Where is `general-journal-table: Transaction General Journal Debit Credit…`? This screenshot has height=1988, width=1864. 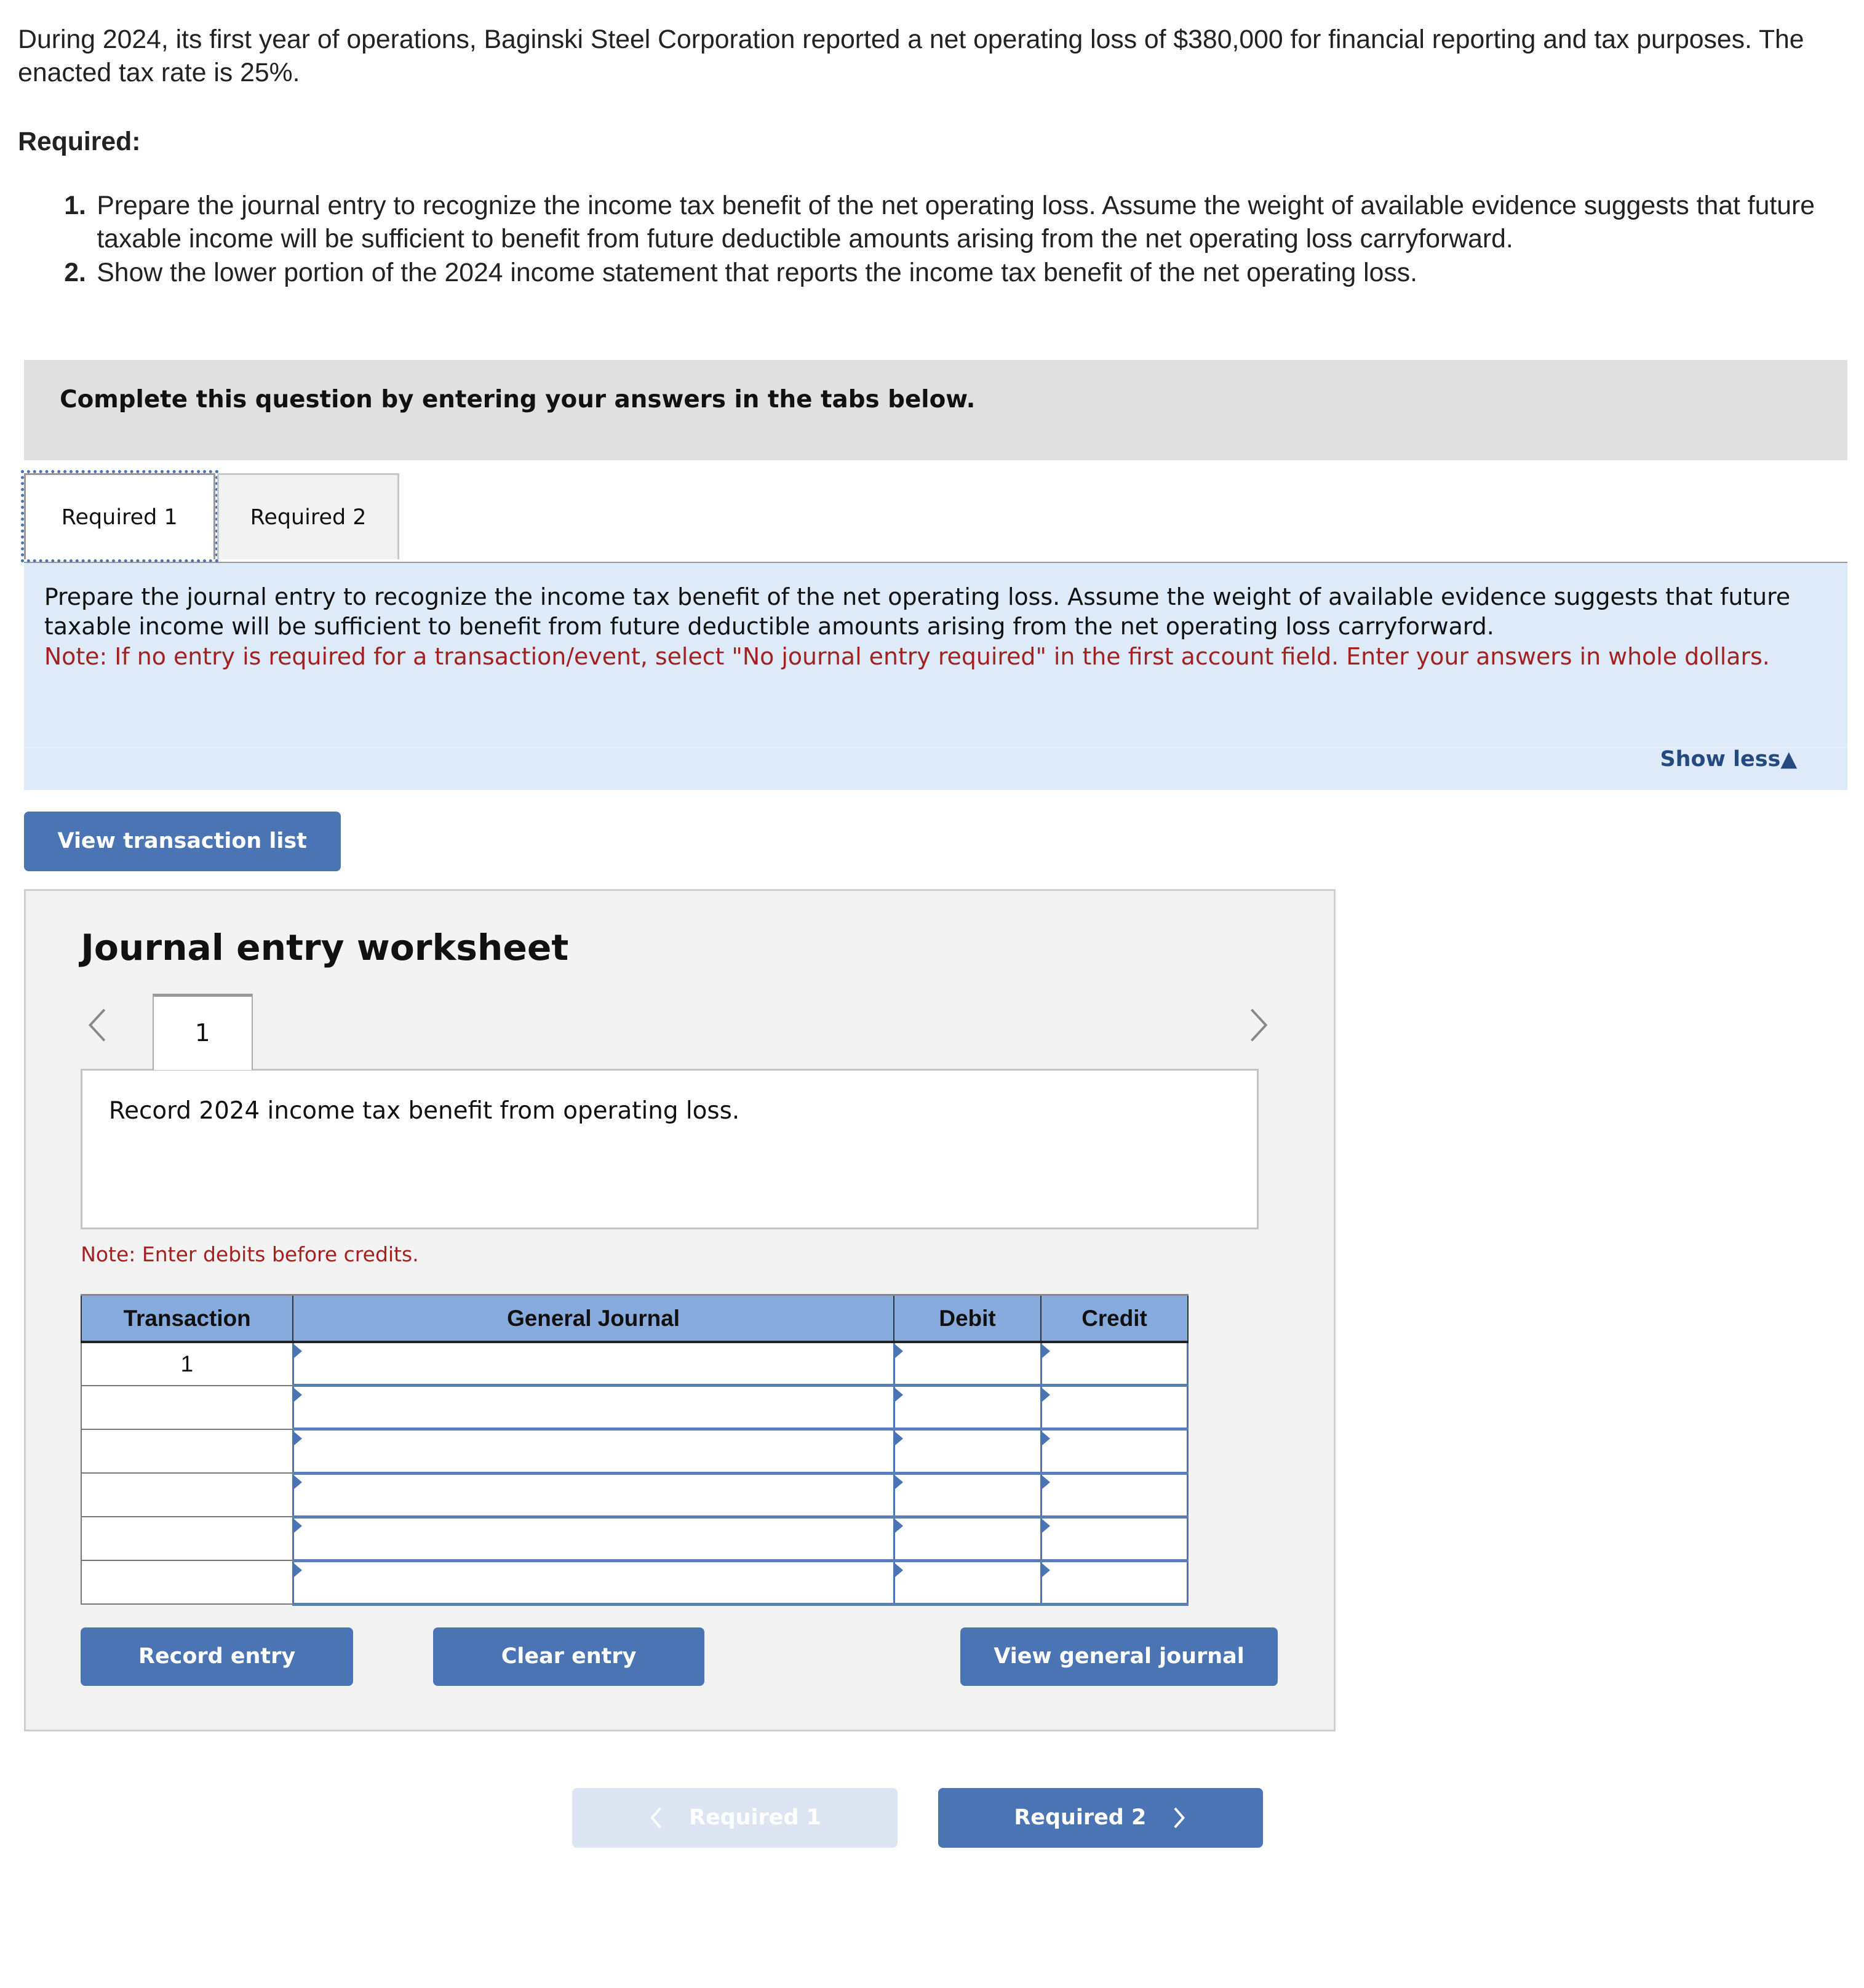
general-journal-table: Transaction General Journal Debit Credit… is located at coordinates (635, 1449).